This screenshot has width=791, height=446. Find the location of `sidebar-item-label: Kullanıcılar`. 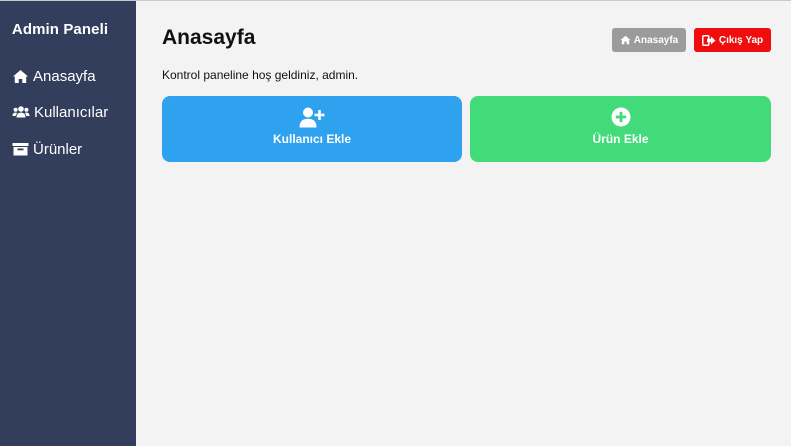

sidebar-item-label: Kullanıcılar is located at coordinates (71, 112).